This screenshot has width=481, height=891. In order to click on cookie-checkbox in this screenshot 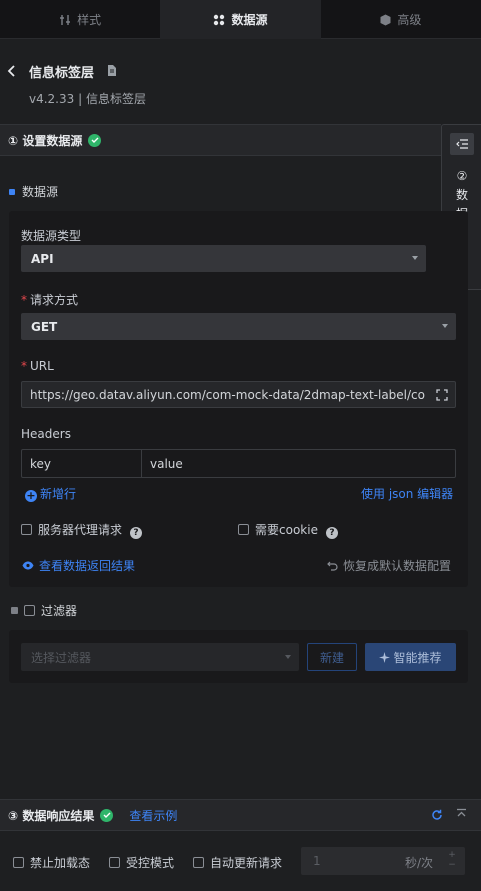, I will do `click(243, 529)`.